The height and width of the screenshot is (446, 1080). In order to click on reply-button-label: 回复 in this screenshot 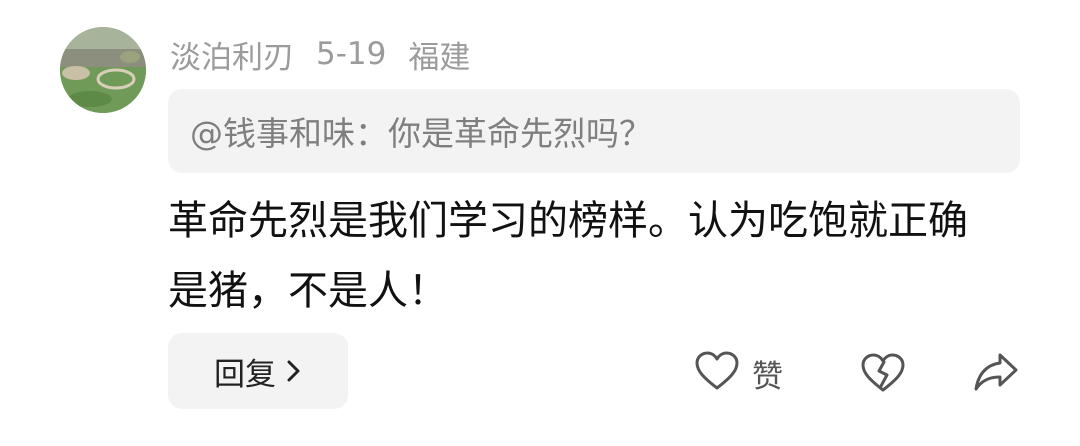, I will do `click(245, 374)`.